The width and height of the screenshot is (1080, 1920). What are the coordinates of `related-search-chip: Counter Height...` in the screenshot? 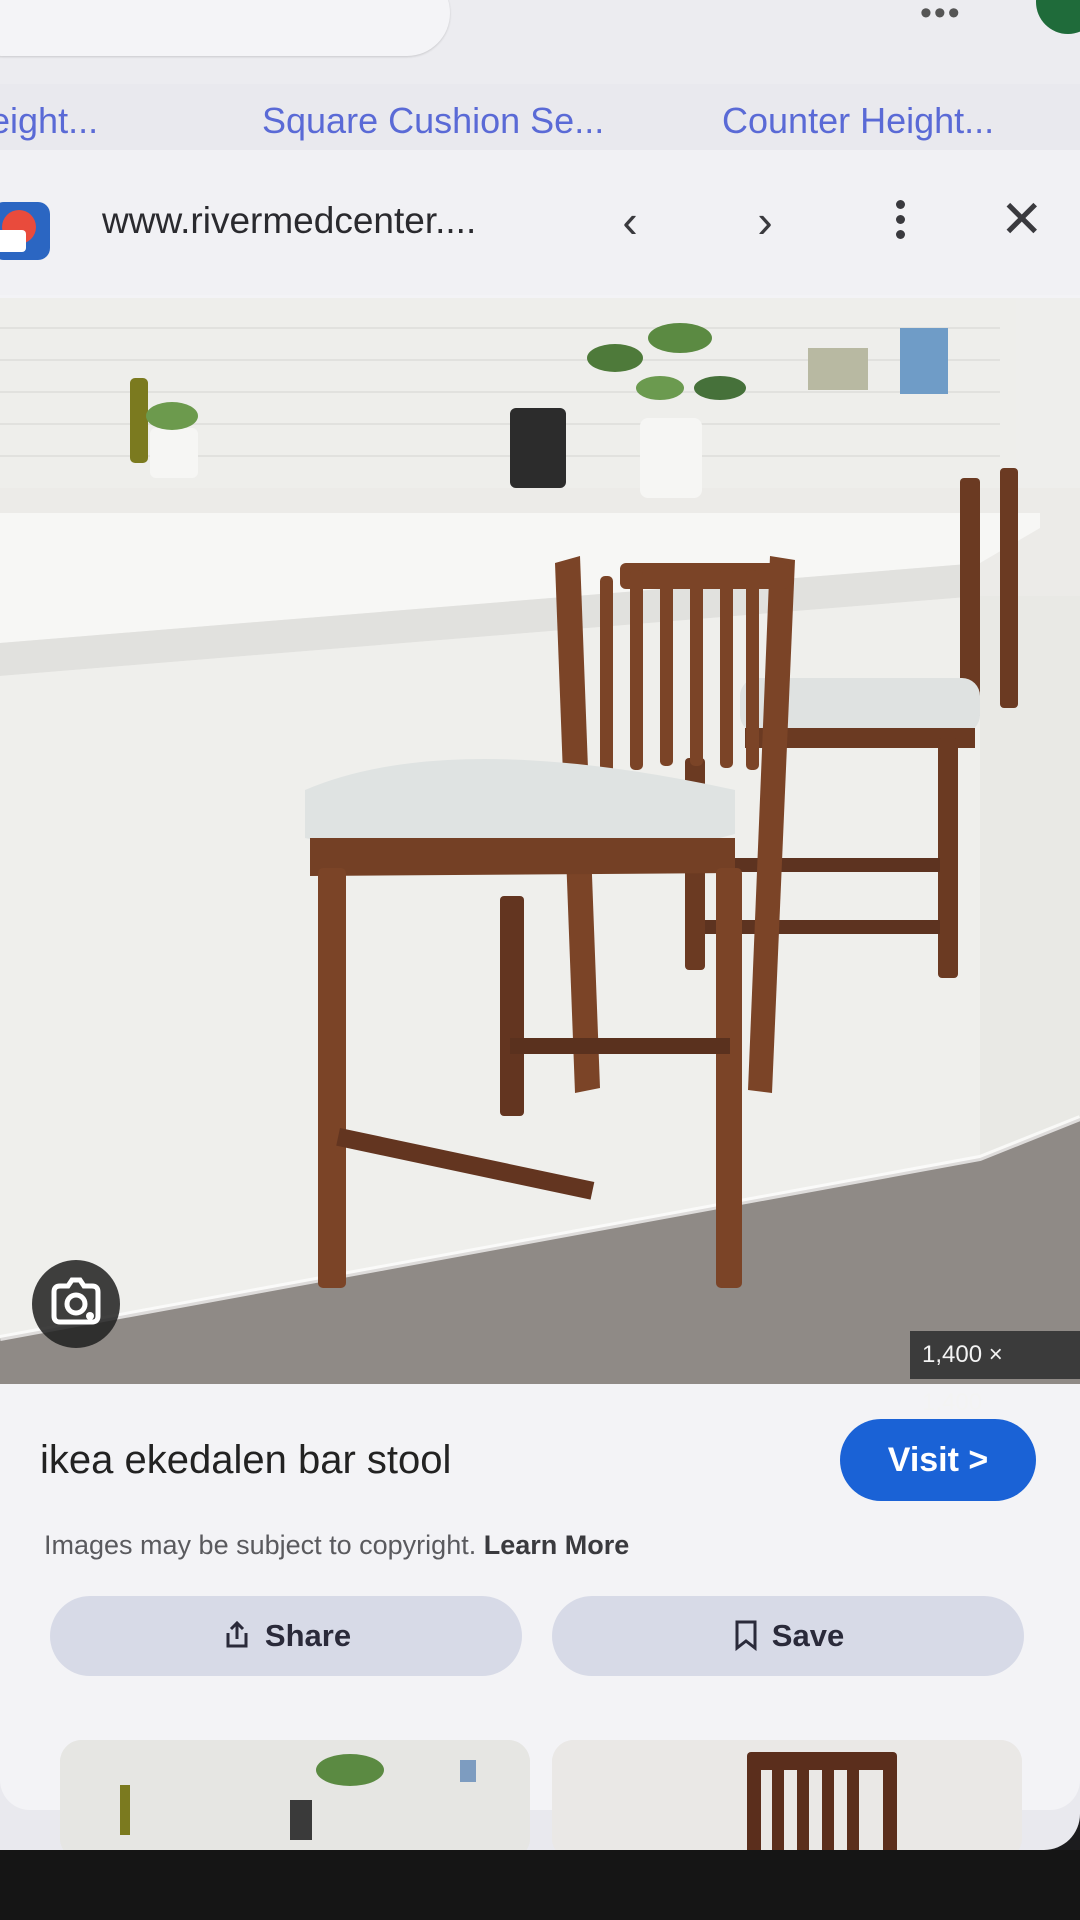 It's located at (858, 121).